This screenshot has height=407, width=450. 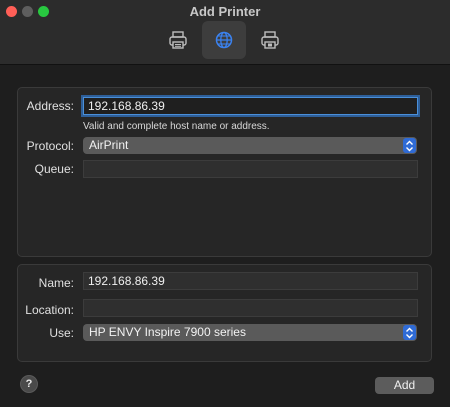 I want to click on queue-label: Queue:, so click(x=54, y=169).